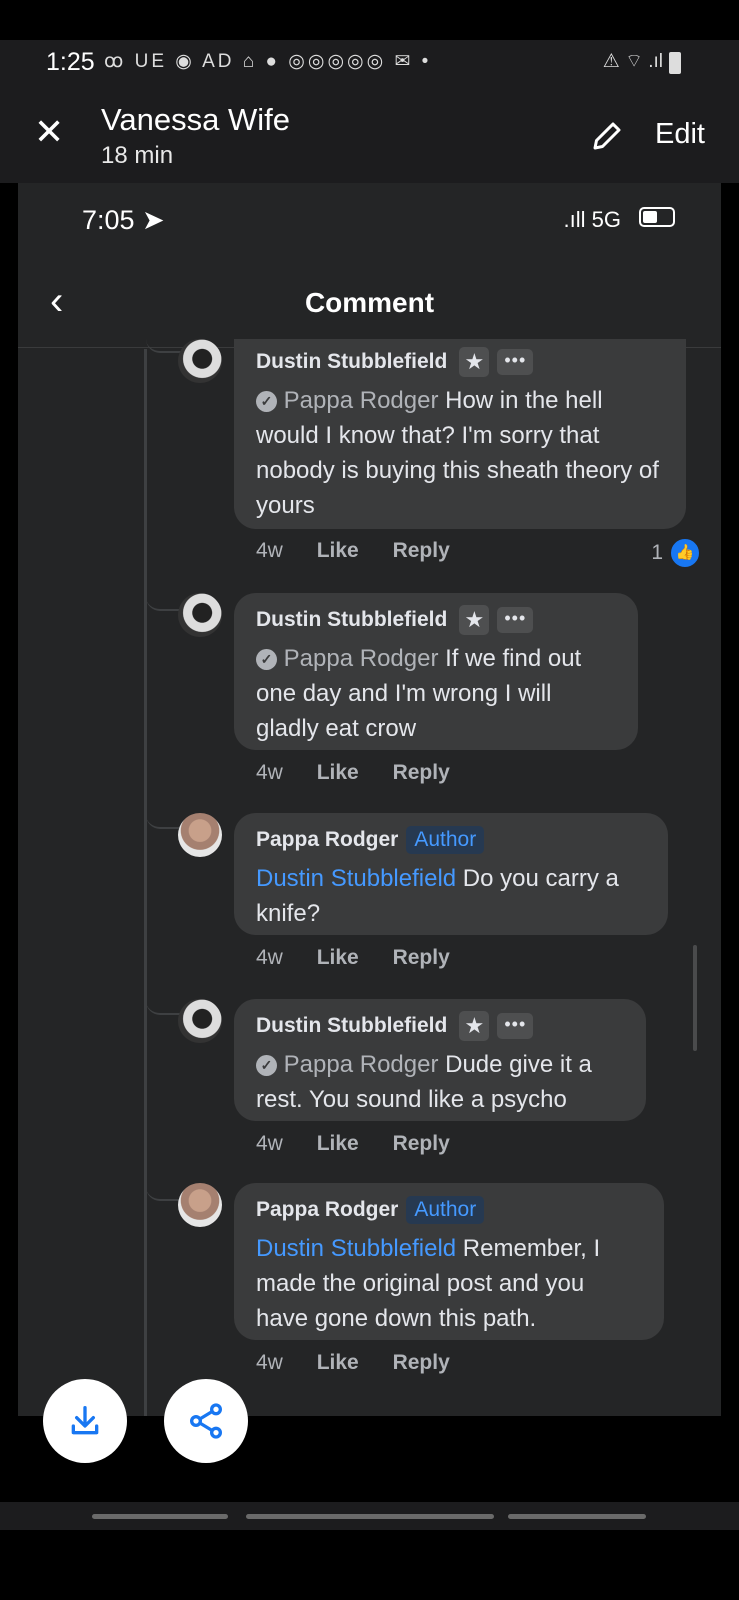 The width and height of the screenshot is (739, 1600). Describe the element at coordinates (137, 155) in the screenshot. I see `viewer-subtitle: 18 min` at that location.